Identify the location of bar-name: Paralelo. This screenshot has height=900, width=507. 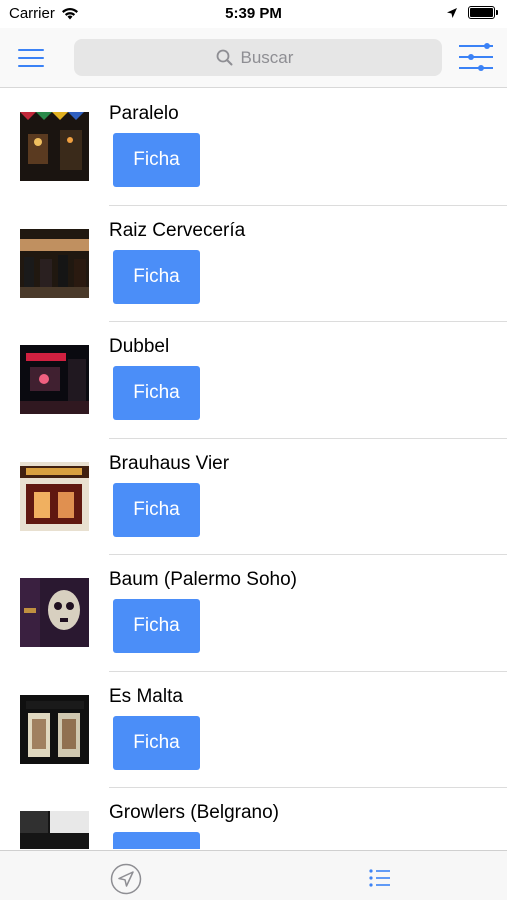
(144, 113).